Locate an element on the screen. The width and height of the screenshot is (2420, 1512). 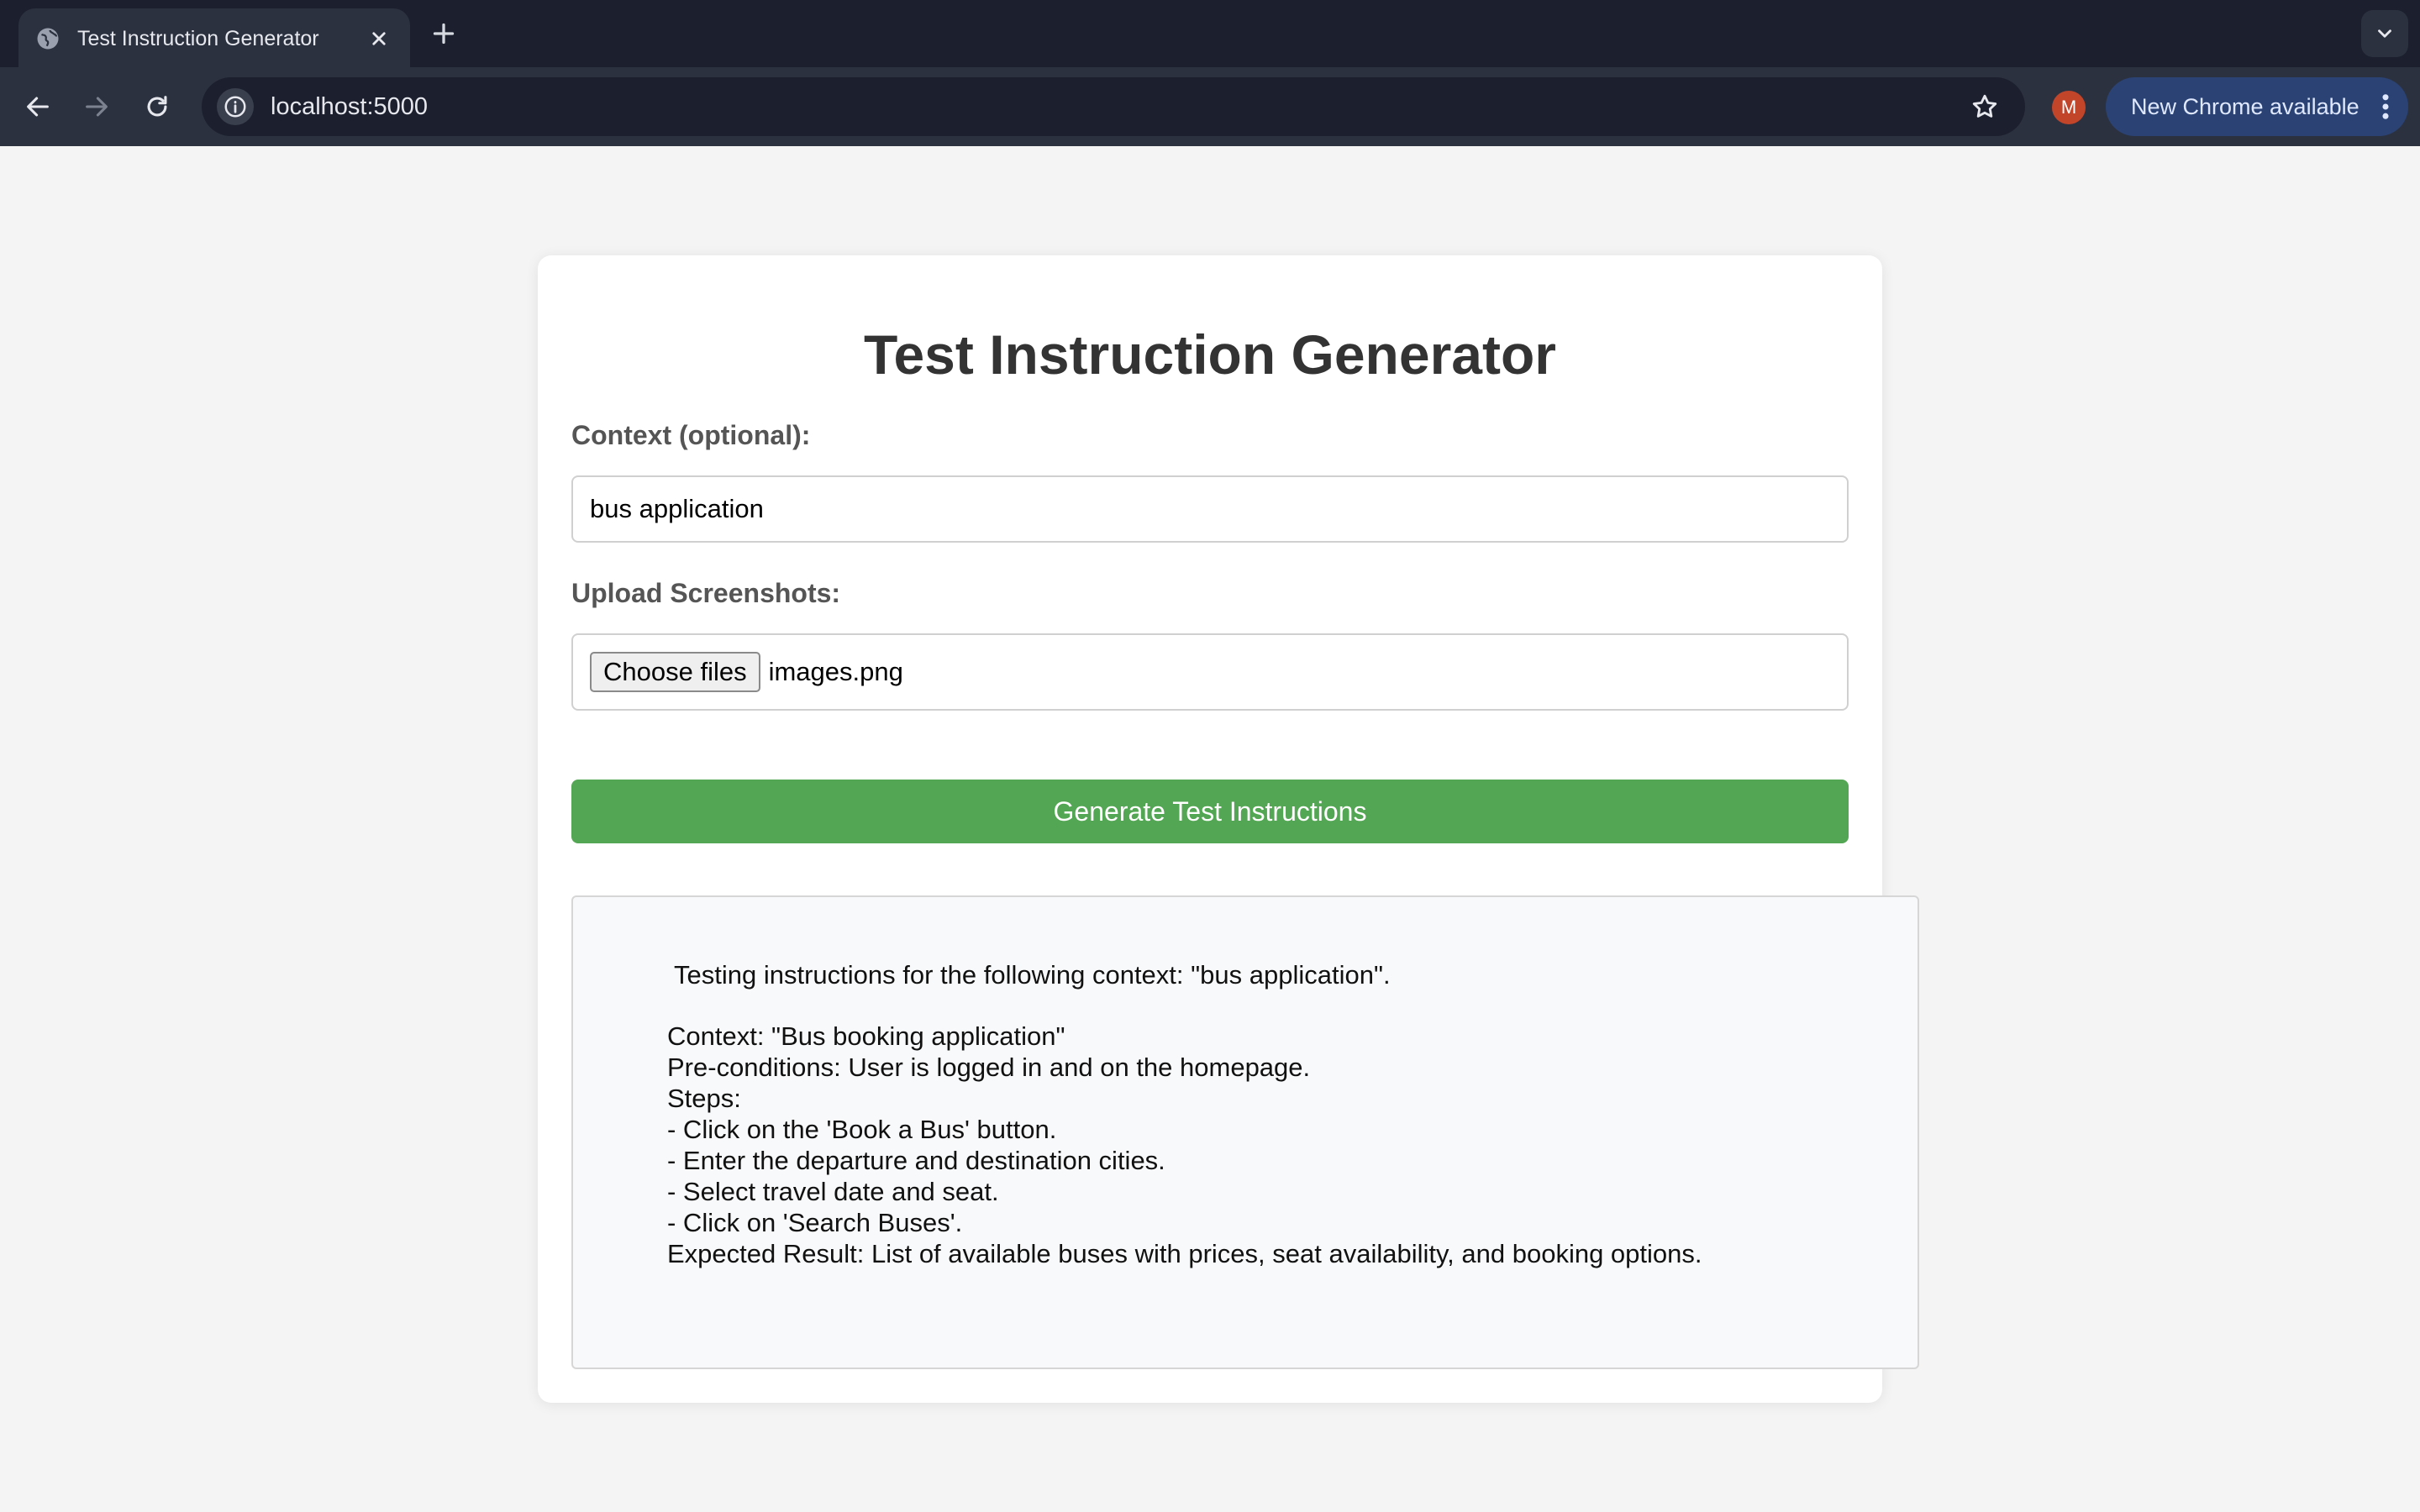
upload-label: Upload Screenshots: is located at coordinates (706, 593).